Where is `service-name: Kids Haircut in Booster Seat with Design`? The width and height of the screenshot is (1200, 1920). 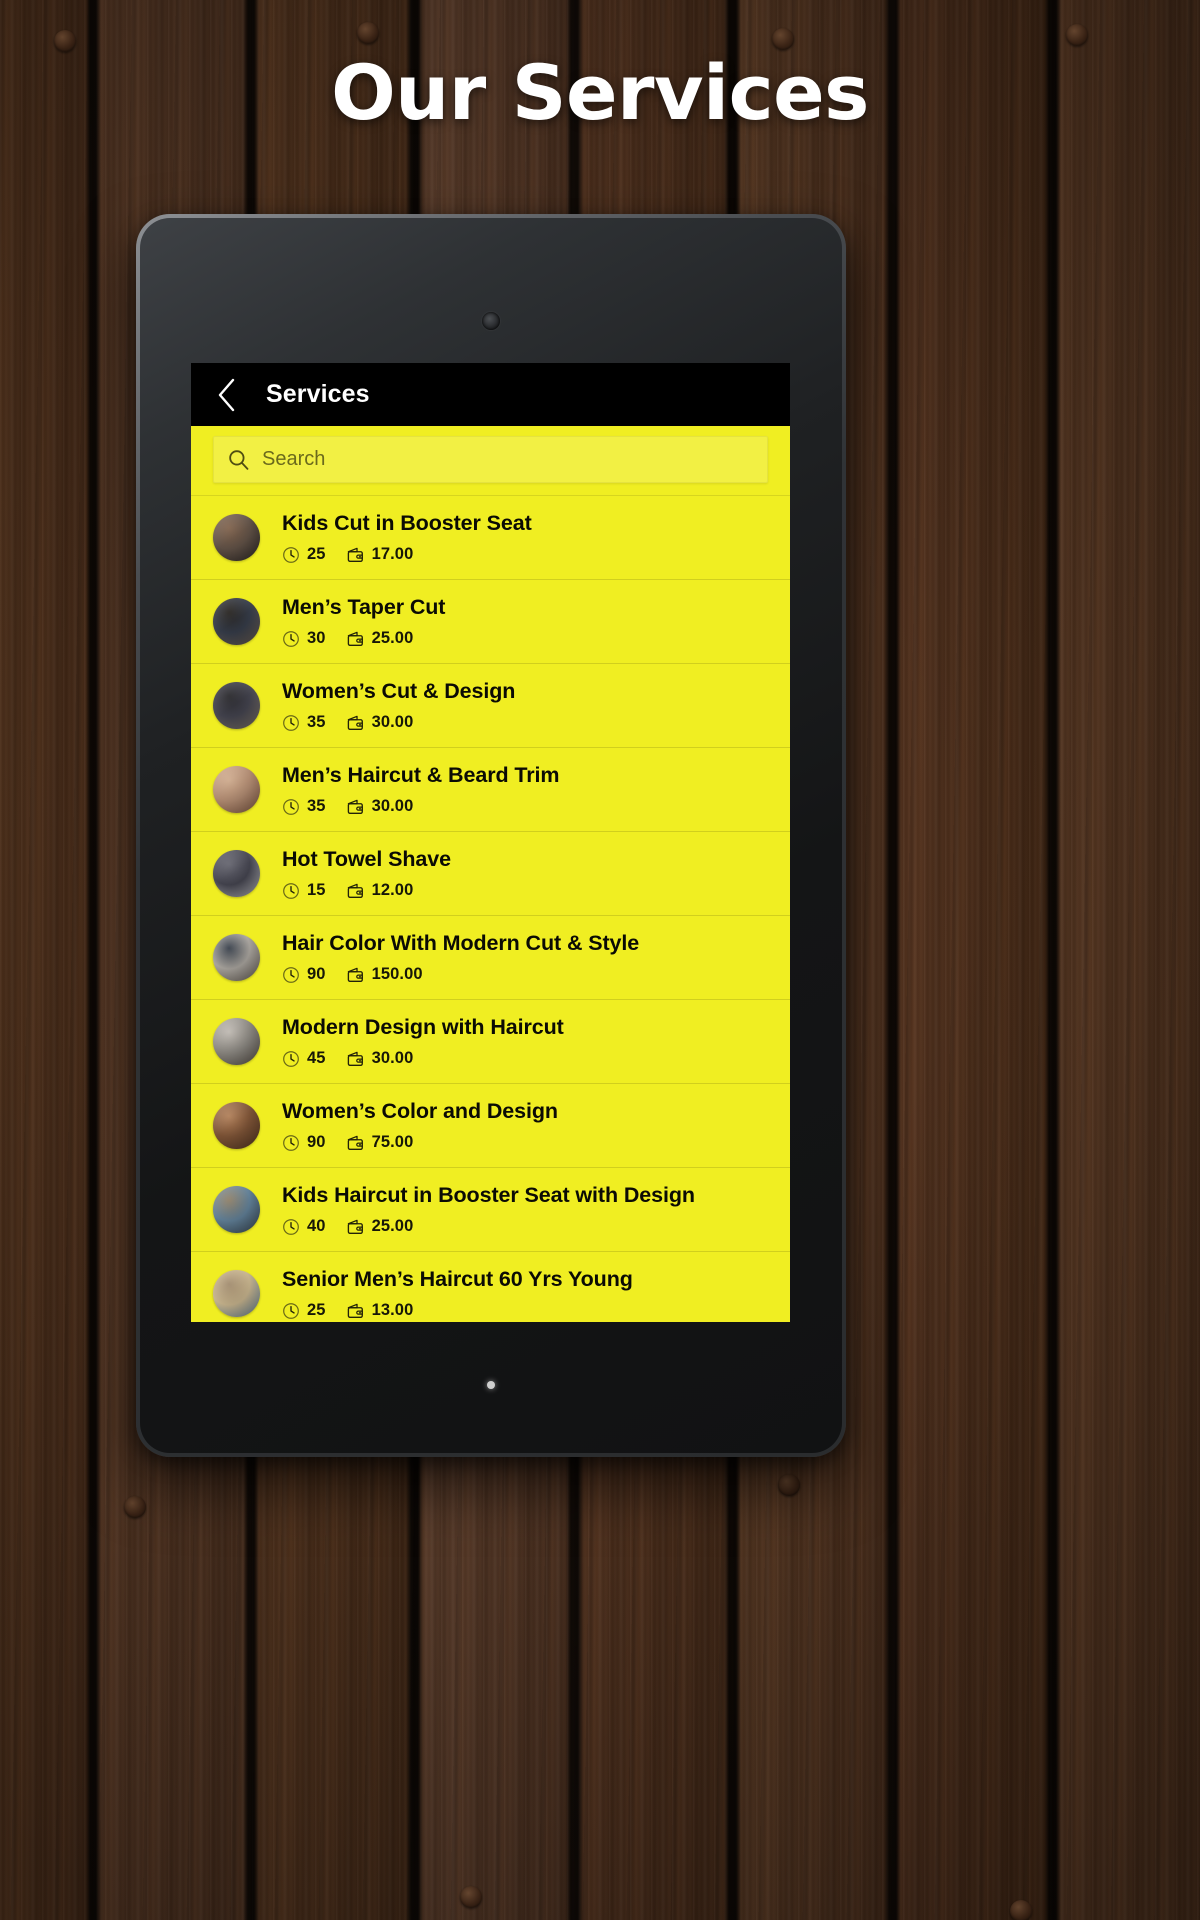 service-name: Kids Haircut in Booster Seat with Design is located at coordinates (488, 1194).